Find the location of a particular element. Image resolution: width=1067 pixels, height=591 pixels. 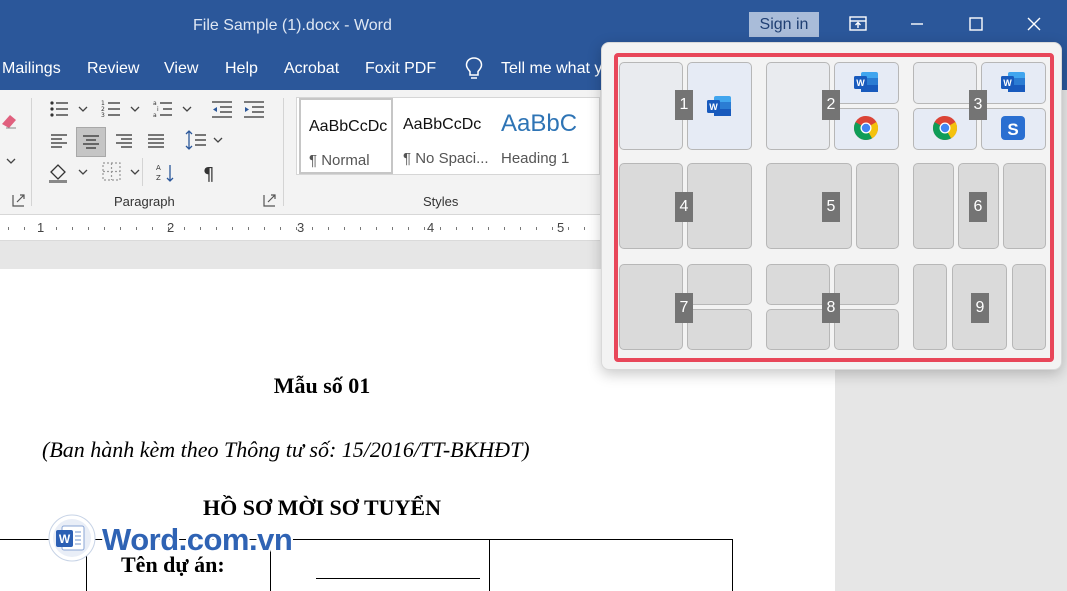

sort-icon: AZ is located at coordinates (165, 173).